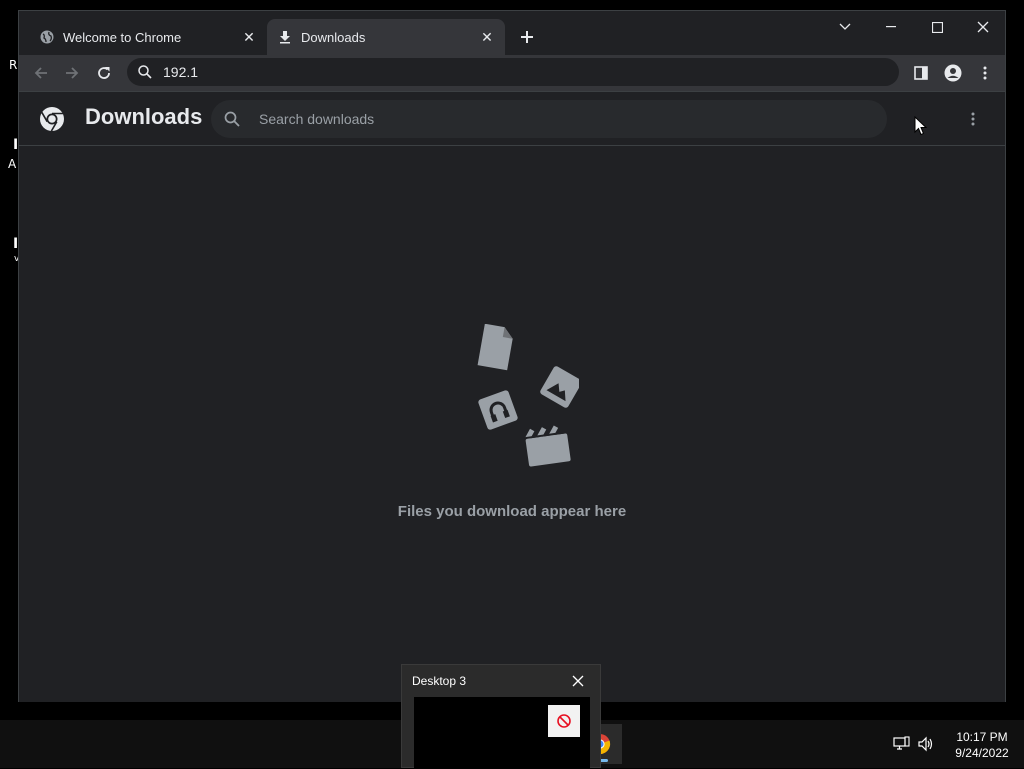  Describe the element at coordinates (982, 745) in the screenshot. I see `system-clock: 10:17 PM 9/24/2022` at that location.